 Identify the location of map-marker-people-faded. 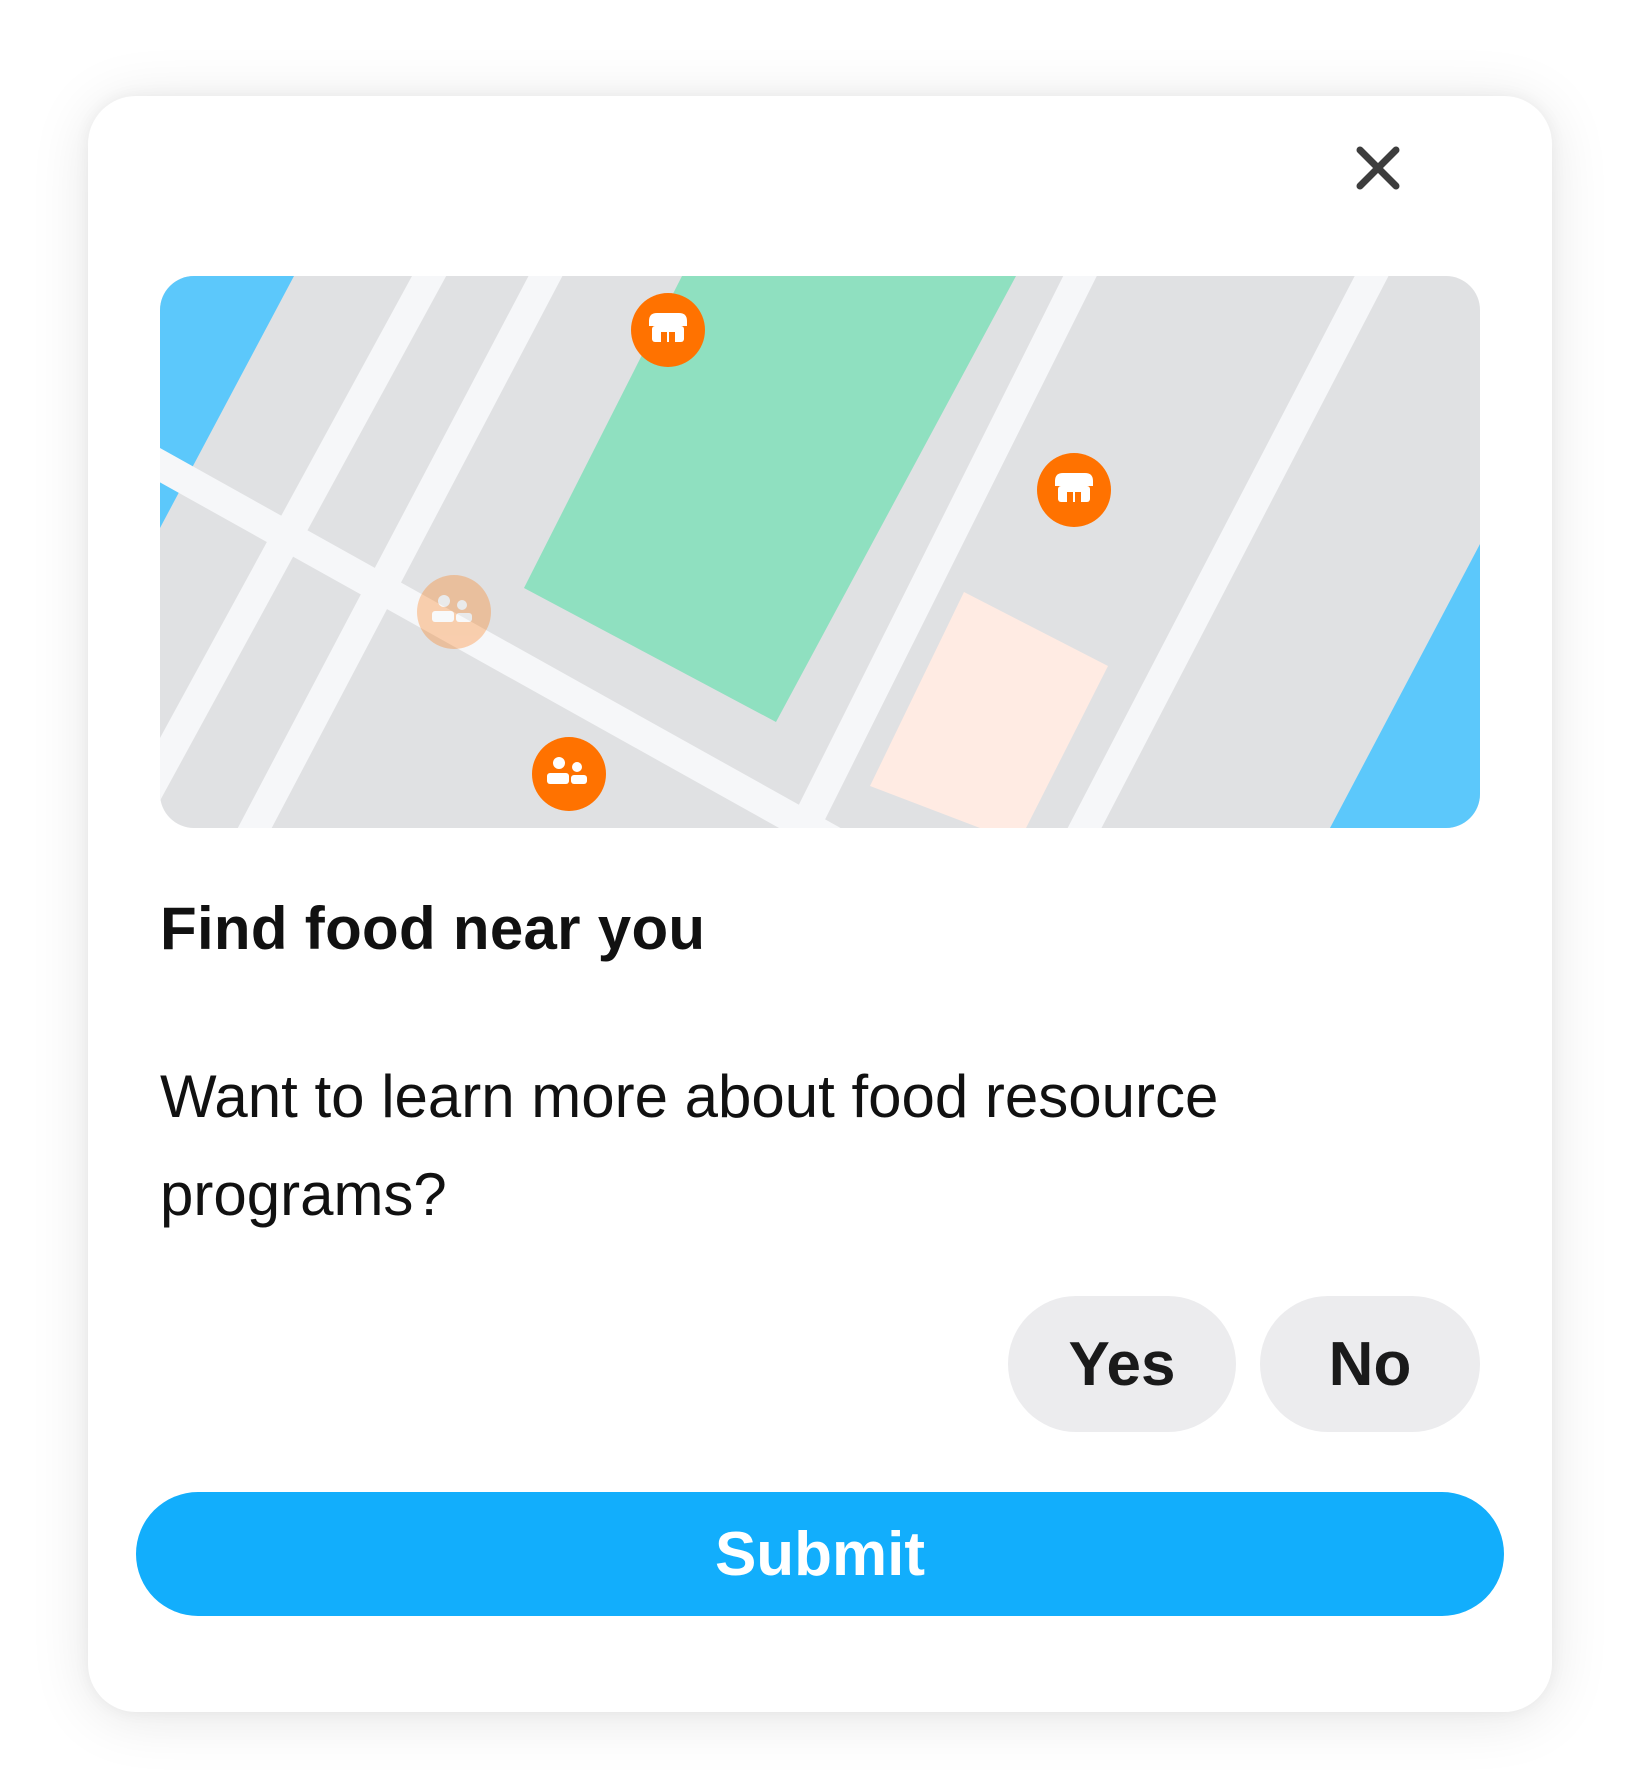
(454, 612).